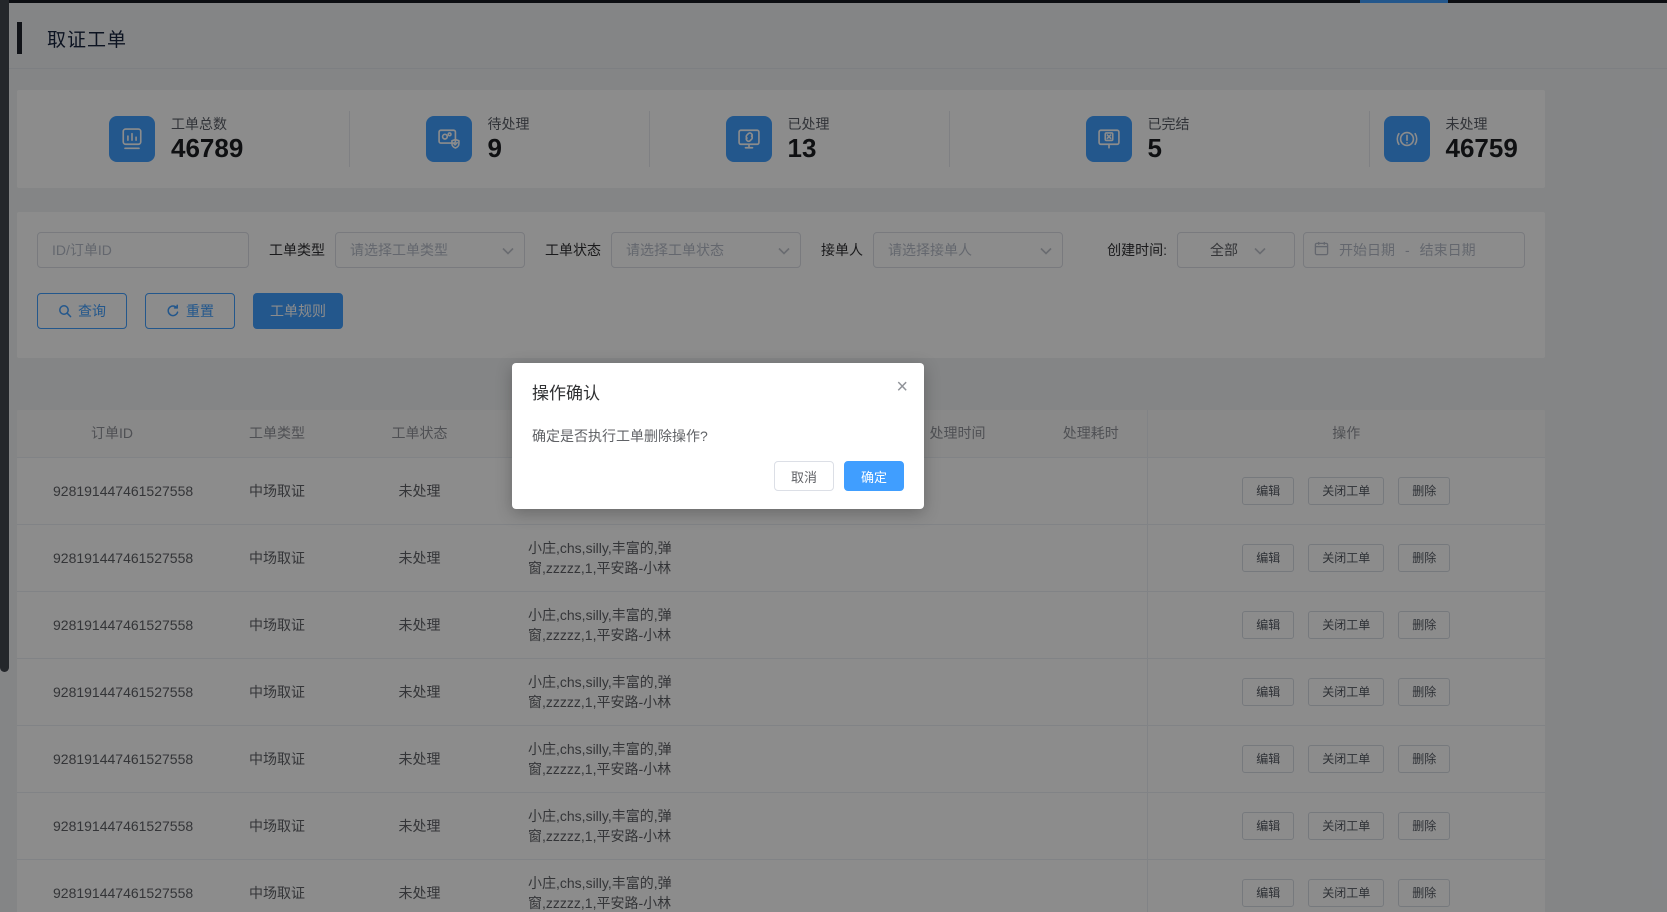 The width and height of the screenshot is (1667, 912). What do you see at coordinates (902, 387) in the screenshot?
I see `close-icon: ×` at bounding box center [902, 387].